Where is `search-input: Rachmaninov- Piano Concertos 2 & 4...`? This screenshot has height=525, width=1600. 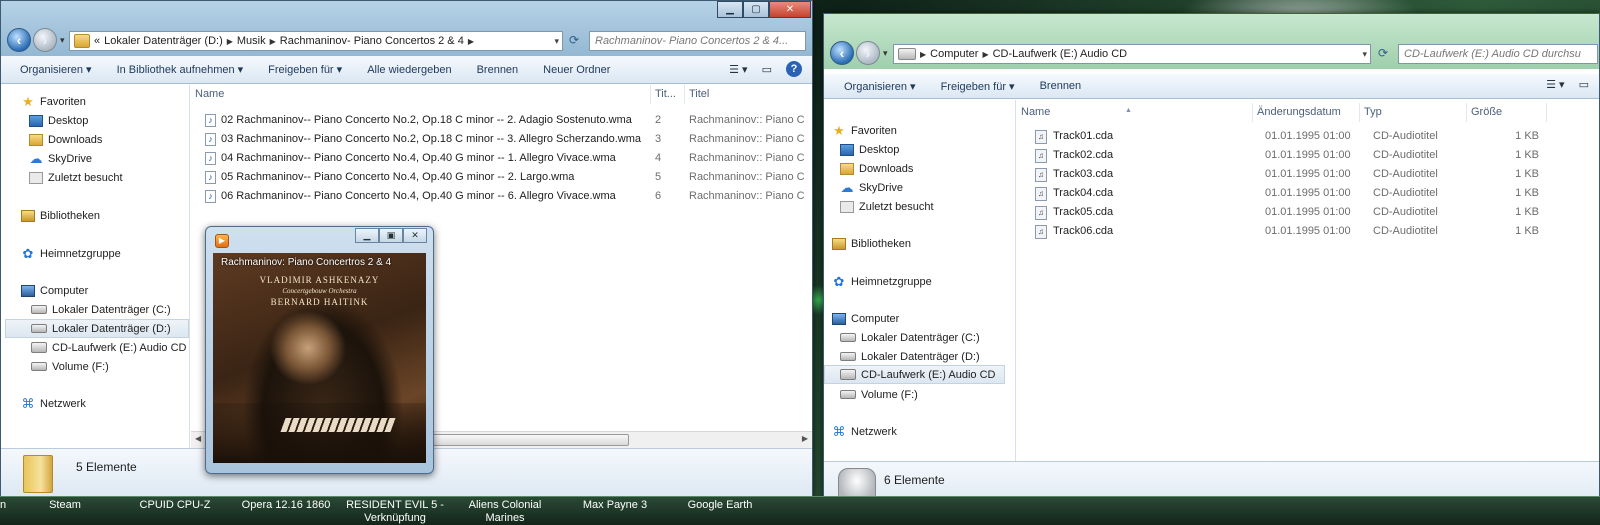
search-input: Rachmaninov- Piano Concertos 2 & 4... is located at coordinates (697, 41).